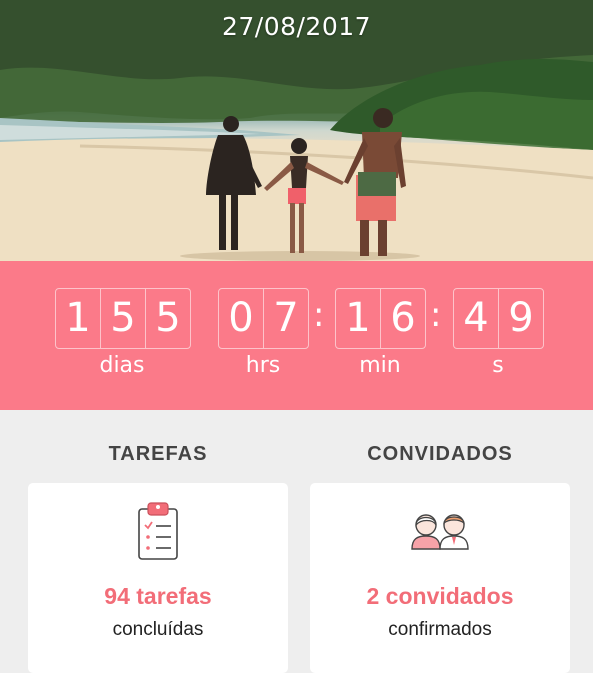  I want to click on hours-digits: 0 7, so click(263, 318).